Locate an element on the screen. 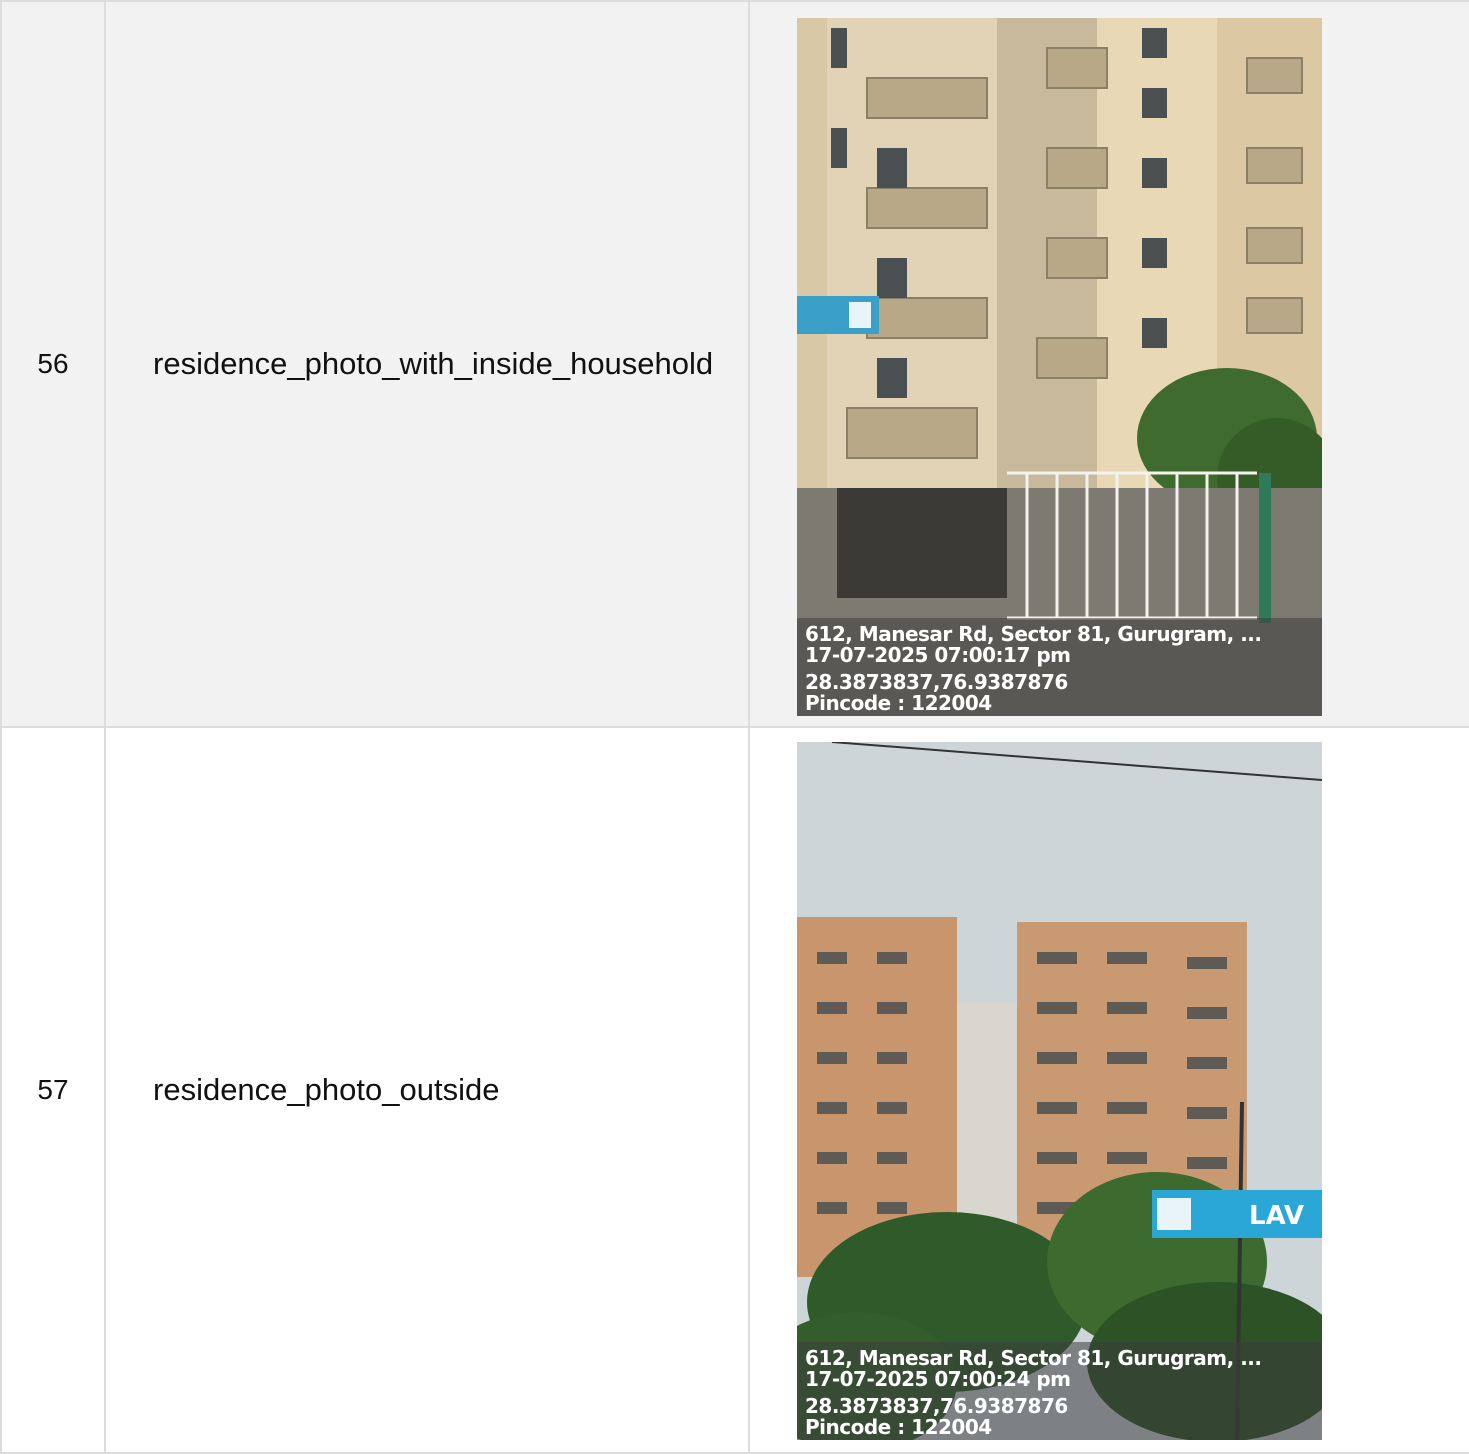  row-number: 57 is located at coordinates (53, 1090).